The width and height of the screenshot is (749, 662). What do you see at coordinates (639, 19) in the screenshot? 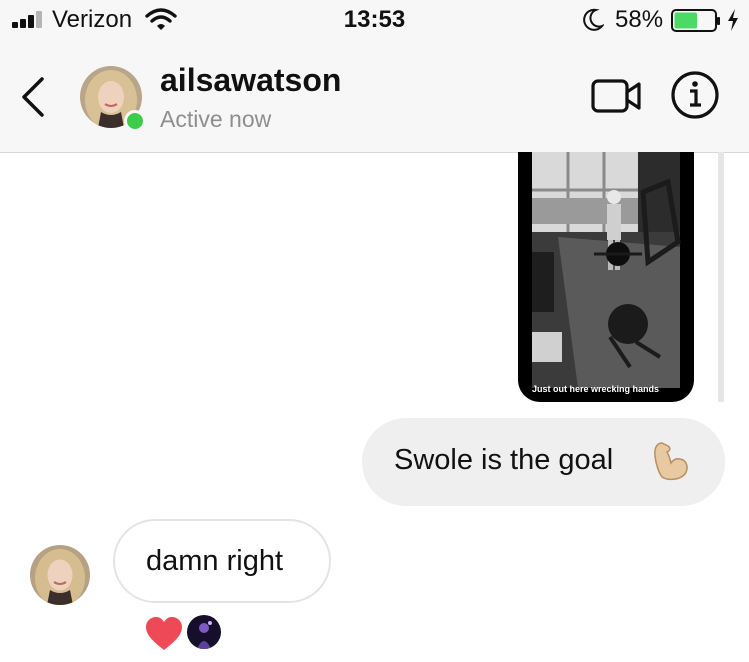
I see `battery-percentage: 58%` at bounding box center [639, 19].